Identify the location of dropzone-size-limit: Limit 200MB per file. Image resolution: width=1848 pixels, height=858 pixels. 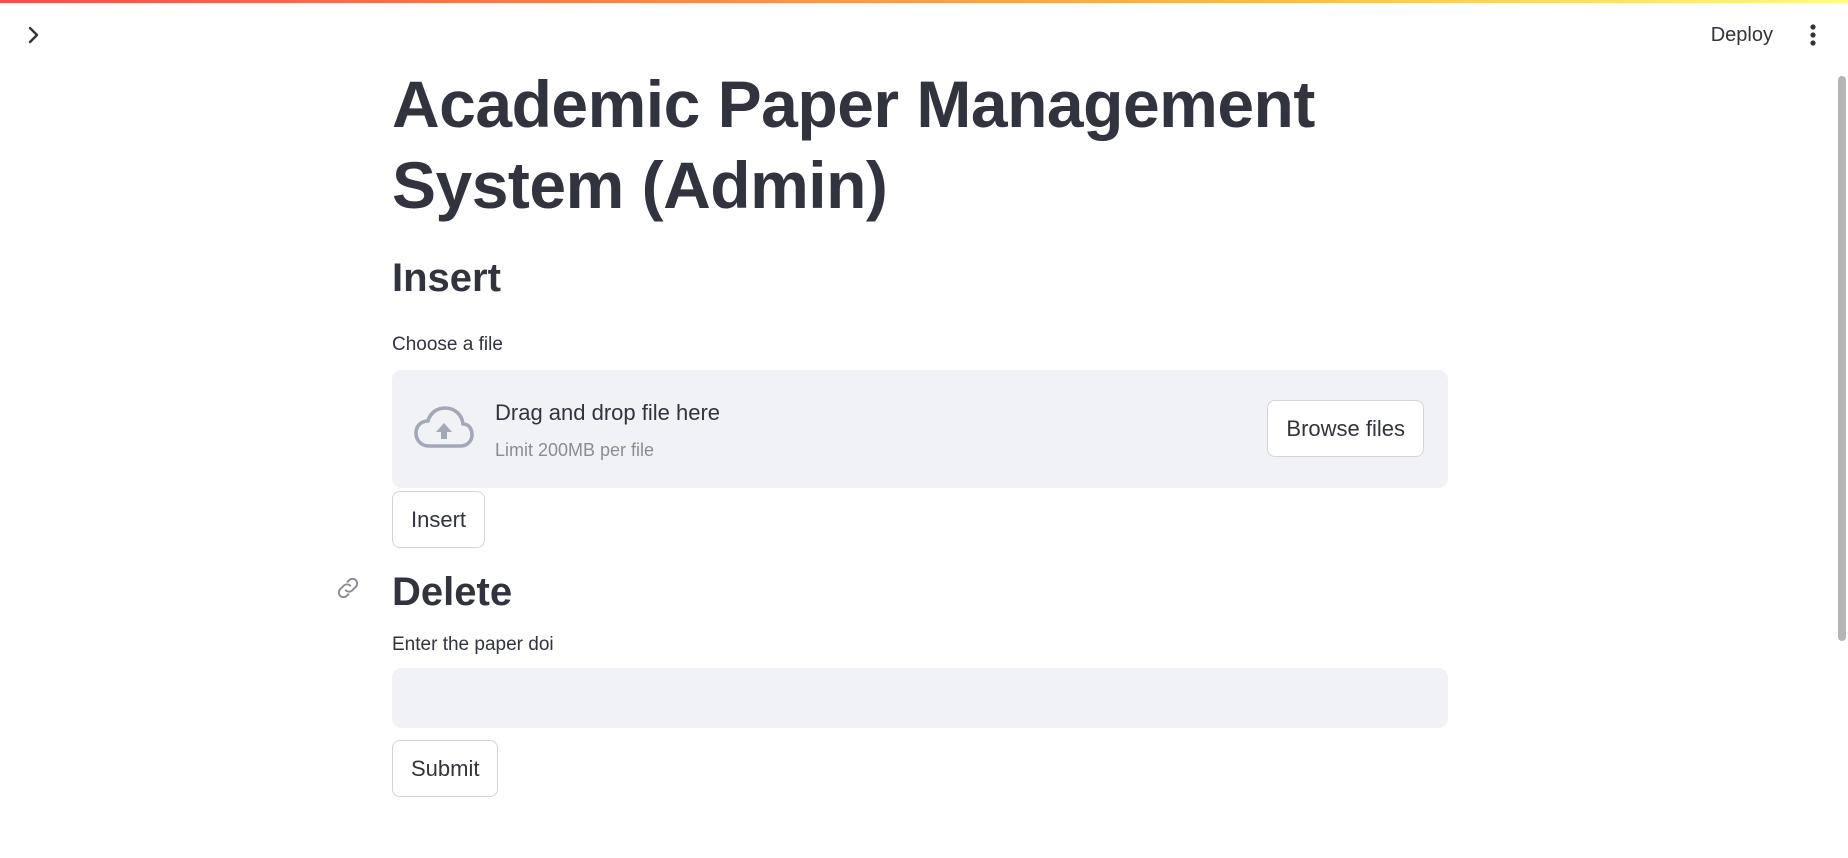
(575, 450).